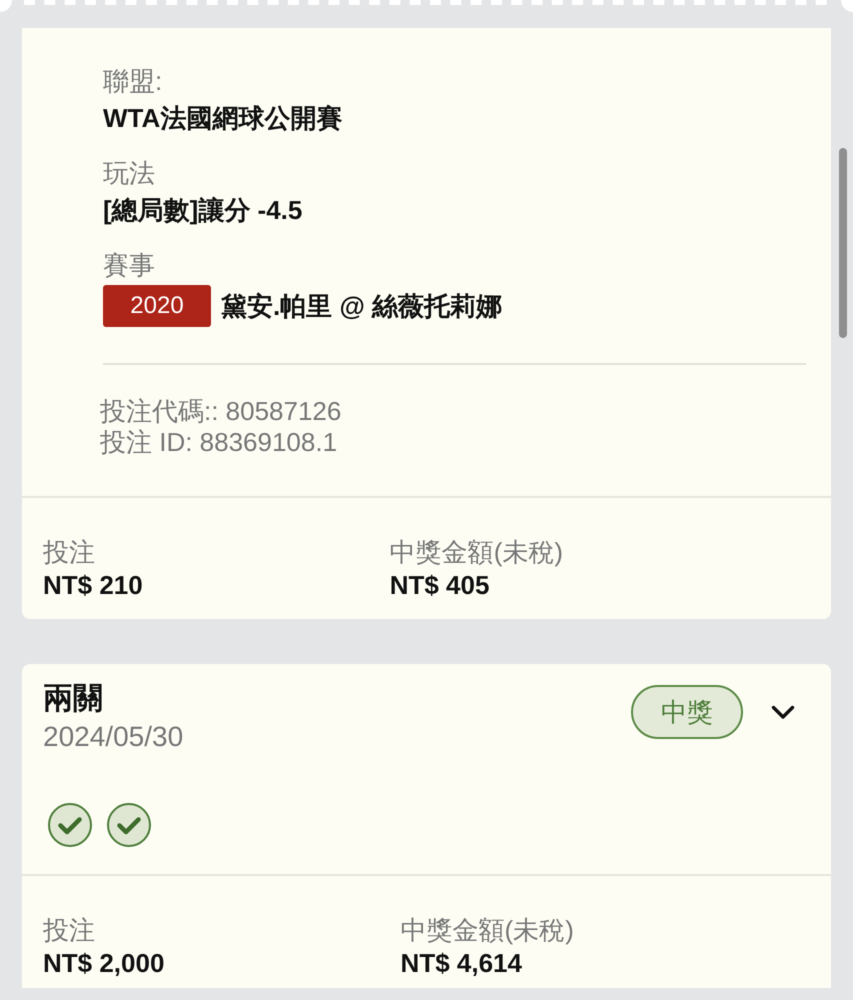  I want to click on field-value: [總局數]讓分 -4.5, so click(202, 210).